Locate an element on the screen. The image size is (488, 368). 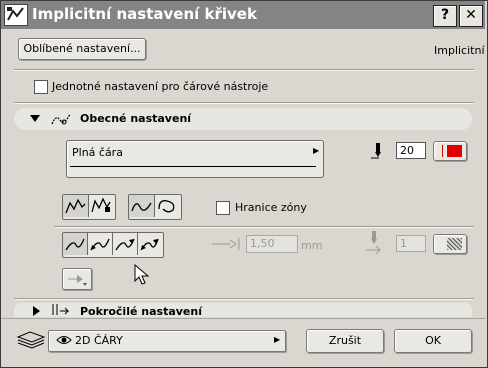
arrow-size-icon is located at coordinates (226, 245).